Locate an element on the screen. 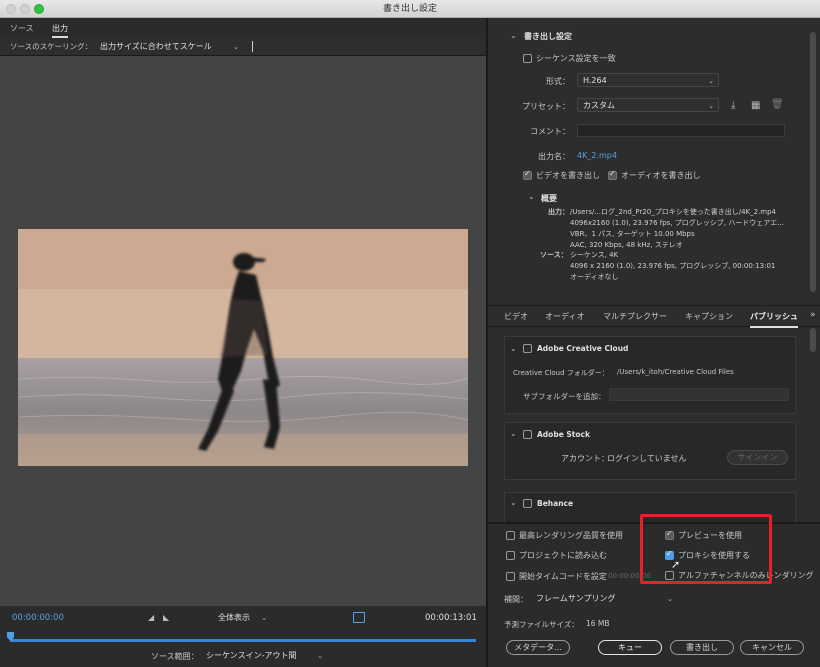  settings-tabs: ビデオ オーディオ マルチプレクサー キャプション パブリッシュ » is located at coordinates (654, 316).